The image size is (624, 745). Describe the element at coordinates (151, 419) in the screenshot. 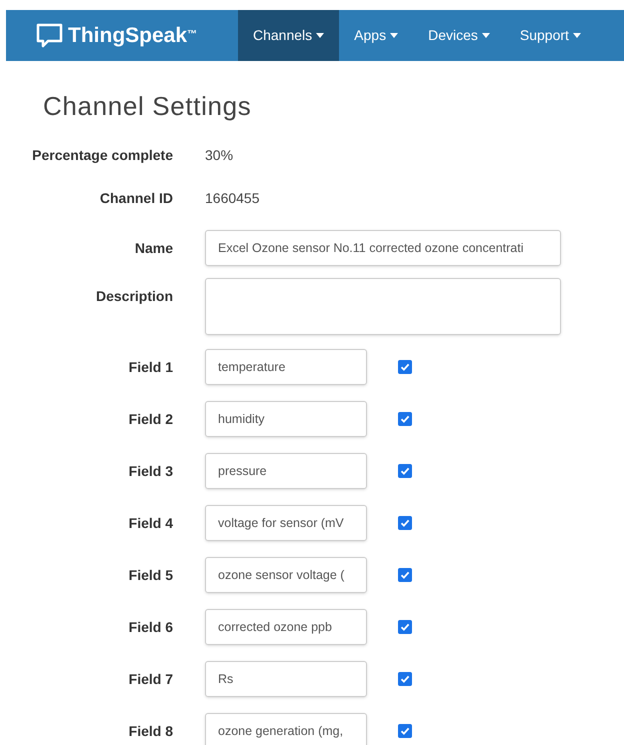

I see `field-label: Field 2` at that location.